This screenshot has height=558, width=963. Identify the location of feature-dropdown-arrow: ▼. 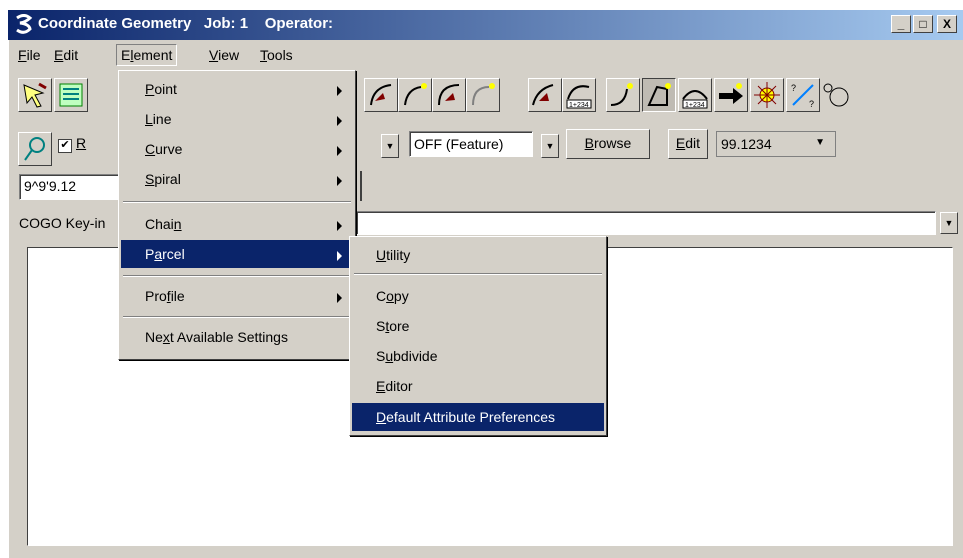
(550, 146).